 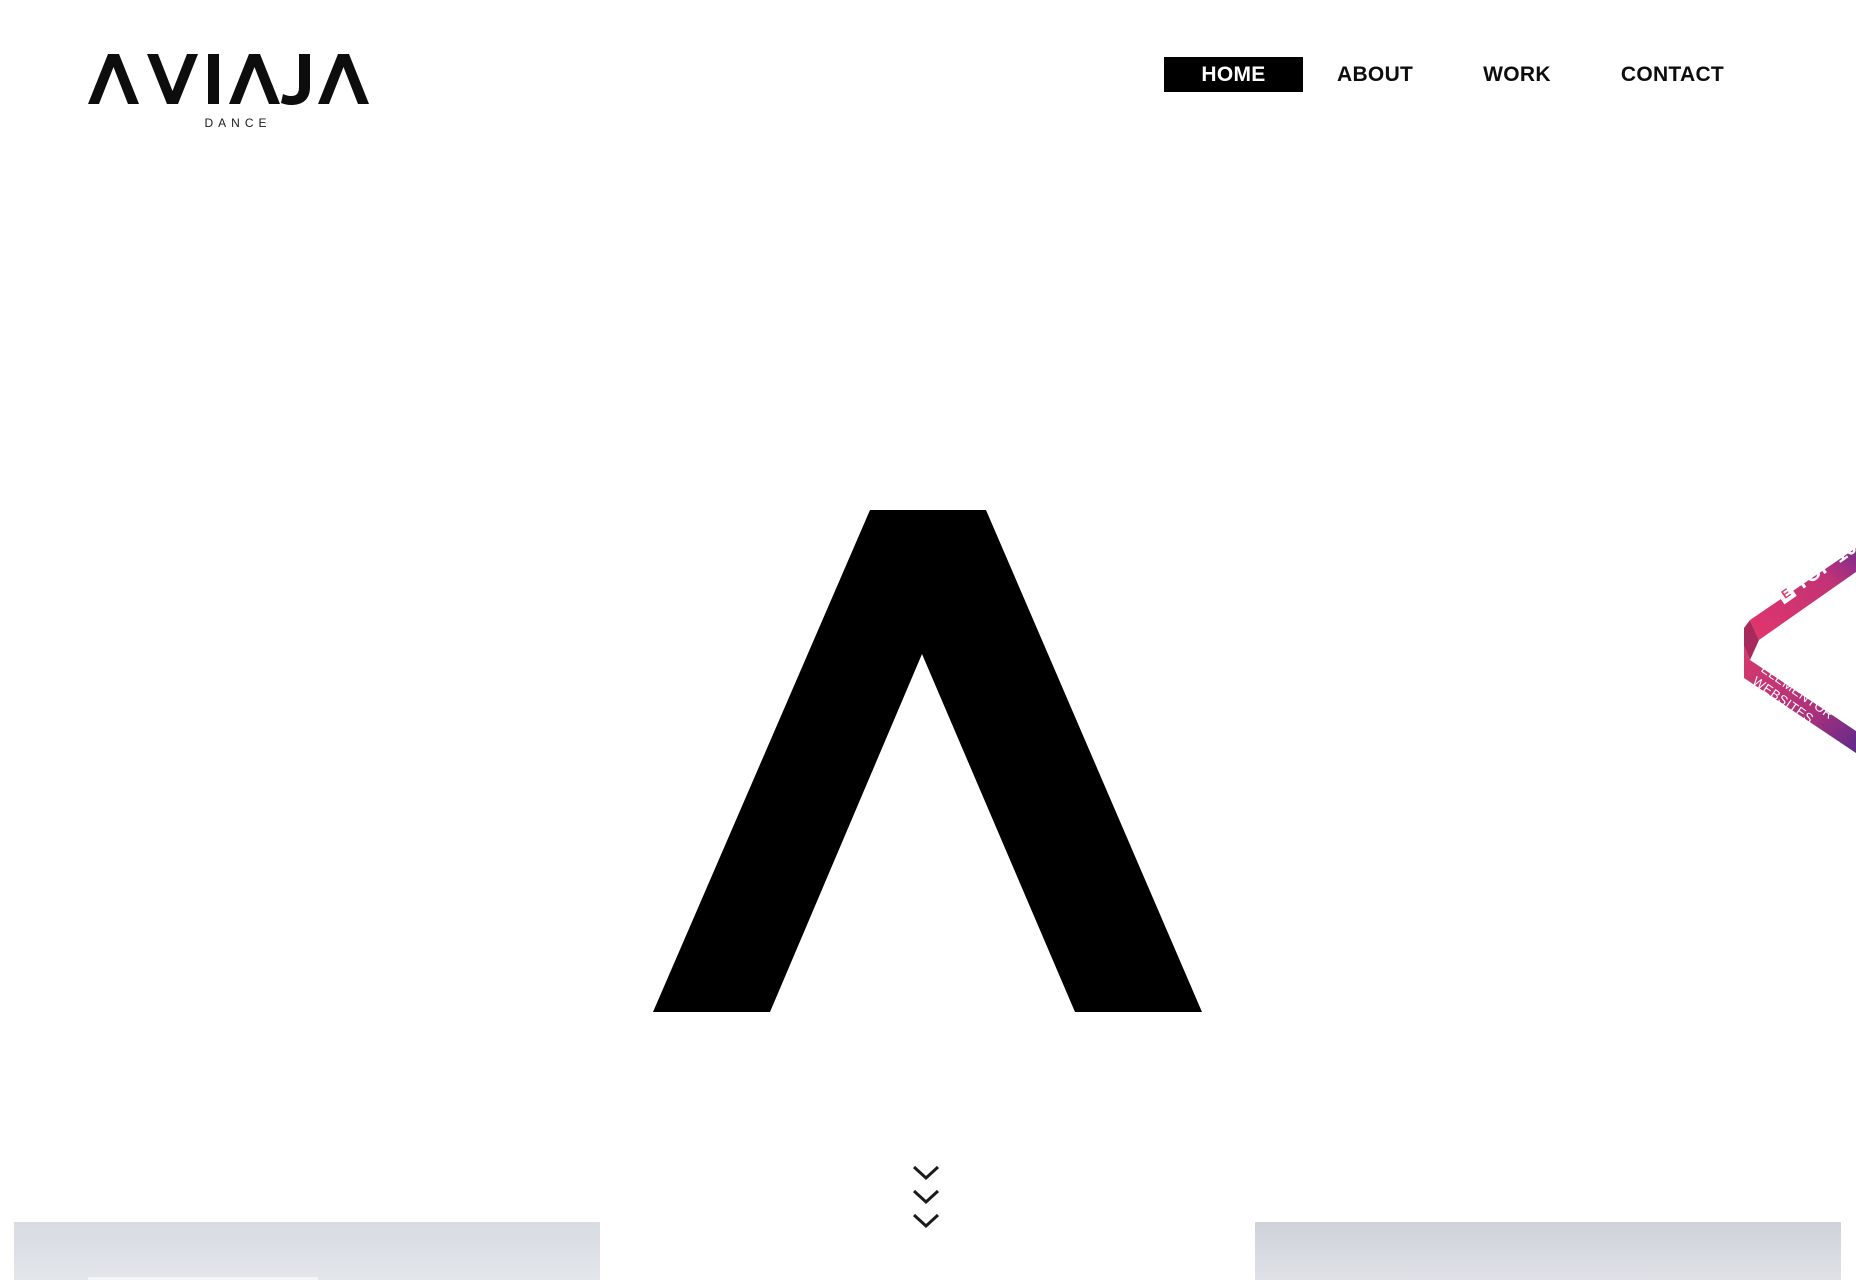 I want to click on hero-a-glyph-icon, so click(x=927, y=761).